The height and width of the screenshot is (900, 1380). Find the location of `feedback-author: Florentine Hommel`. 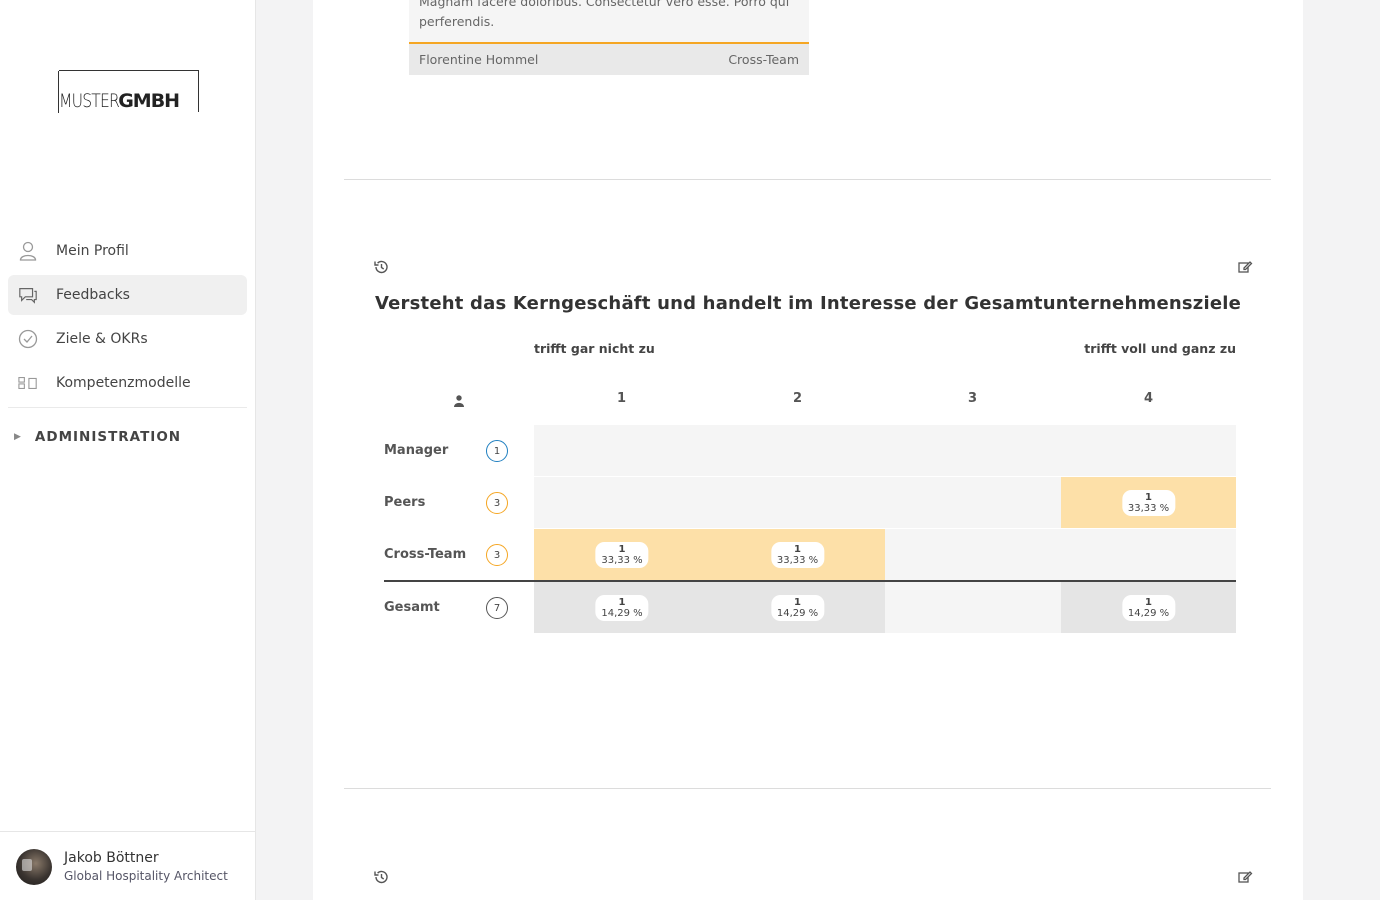

feedback-author: Florentine Hommel is located at coordinates (479, 59).